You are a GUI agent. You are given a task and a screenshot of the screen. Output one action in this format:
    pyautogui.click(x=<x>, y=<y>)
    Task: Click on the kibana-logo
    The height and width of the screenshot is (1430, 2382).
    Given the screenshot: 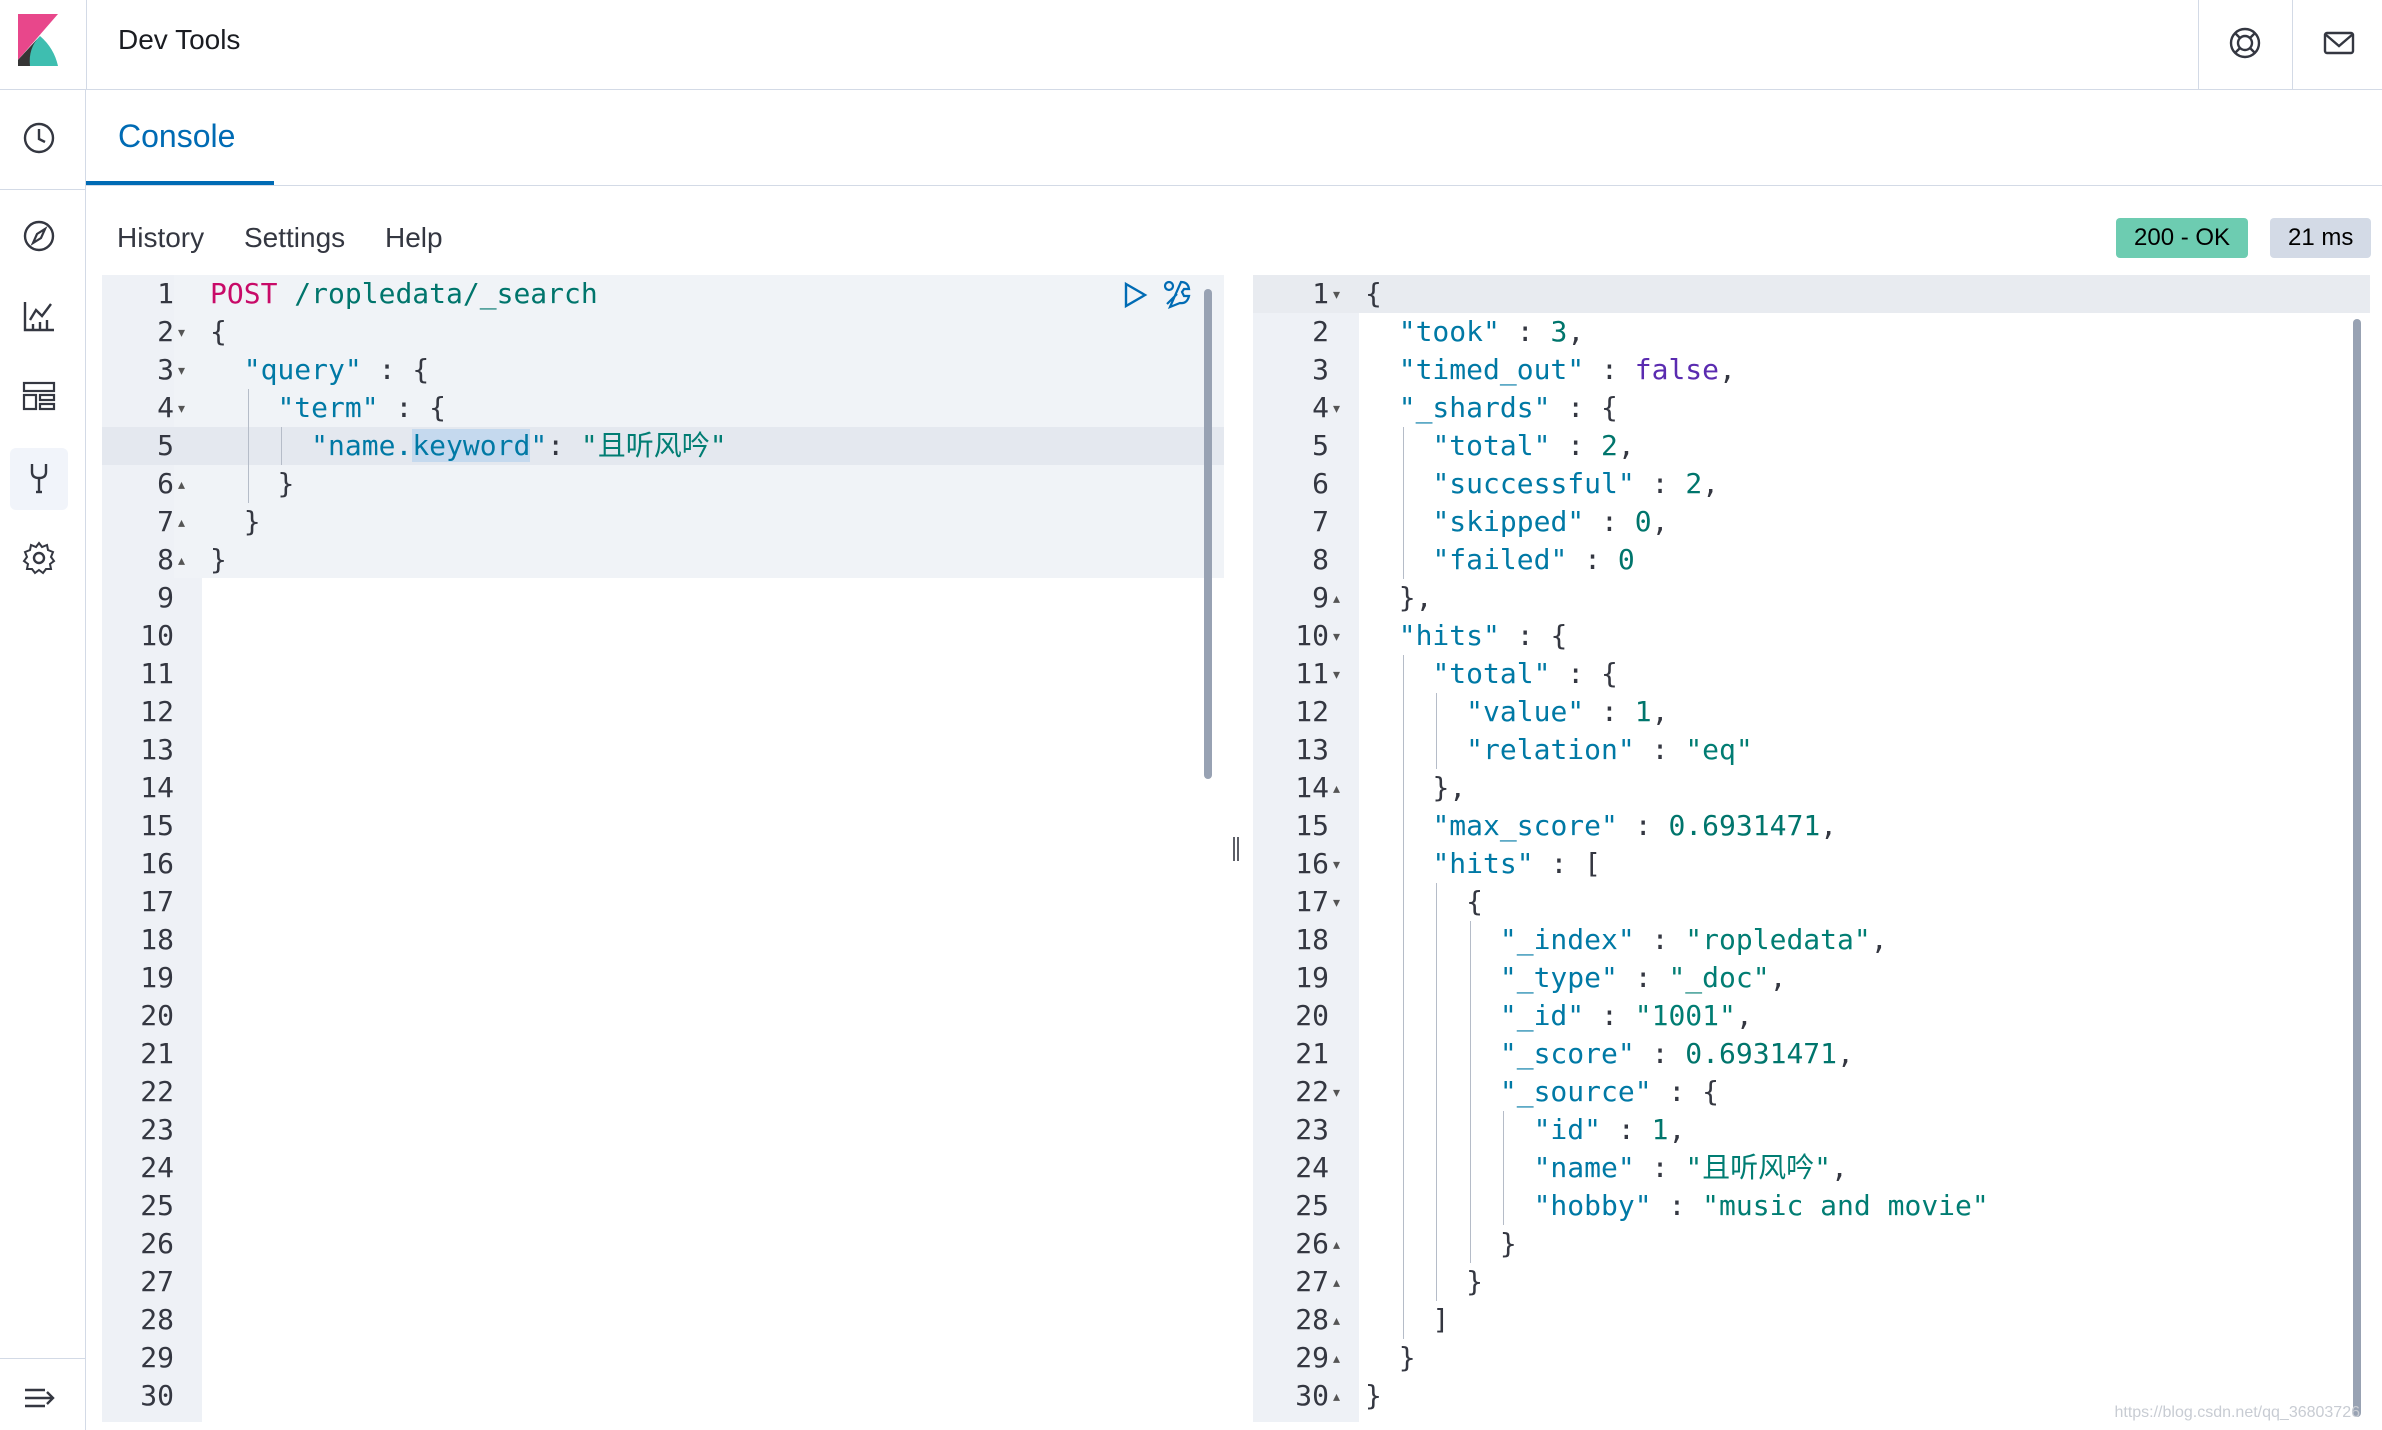 What is the action you would take?
    pyautogui.click(x=38, y=40)
    